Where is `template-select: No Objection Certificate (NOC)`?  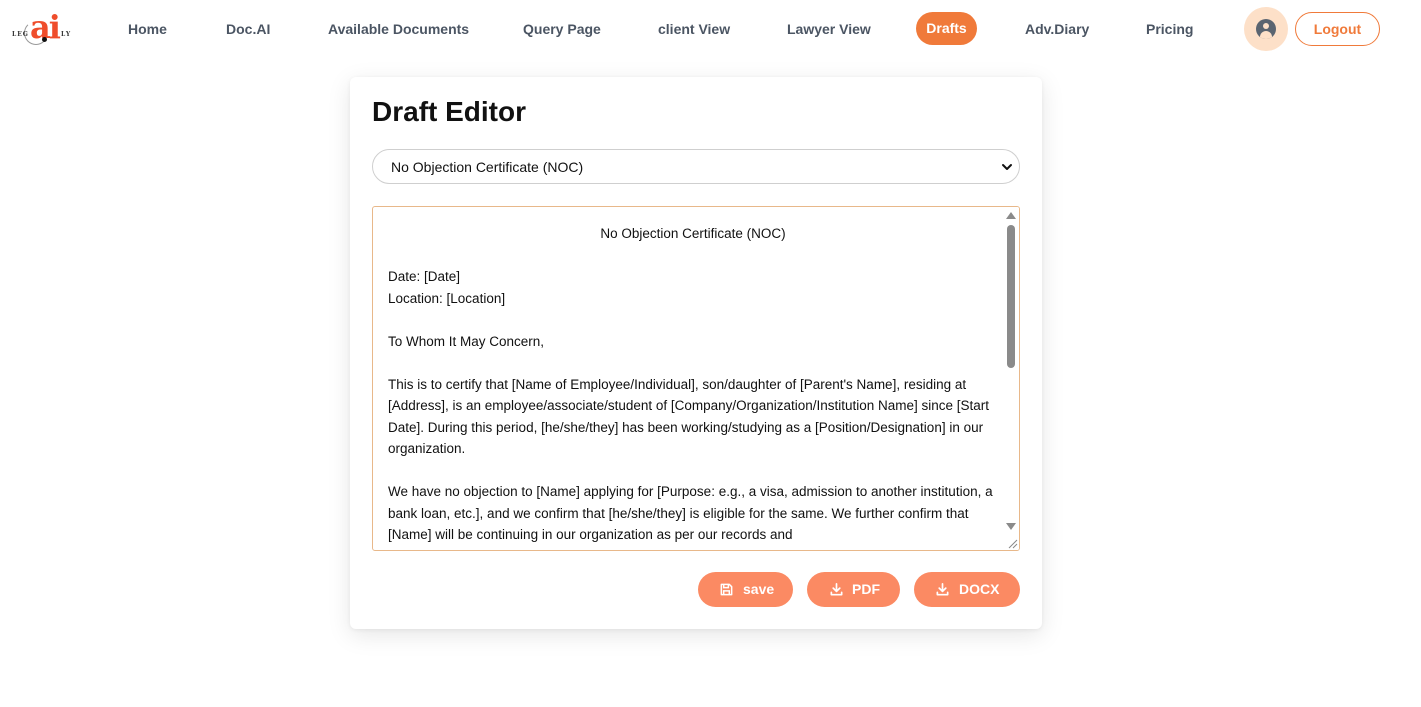
template-select: No Objection Certificate (NOC) is located at coordinates (696, 166).